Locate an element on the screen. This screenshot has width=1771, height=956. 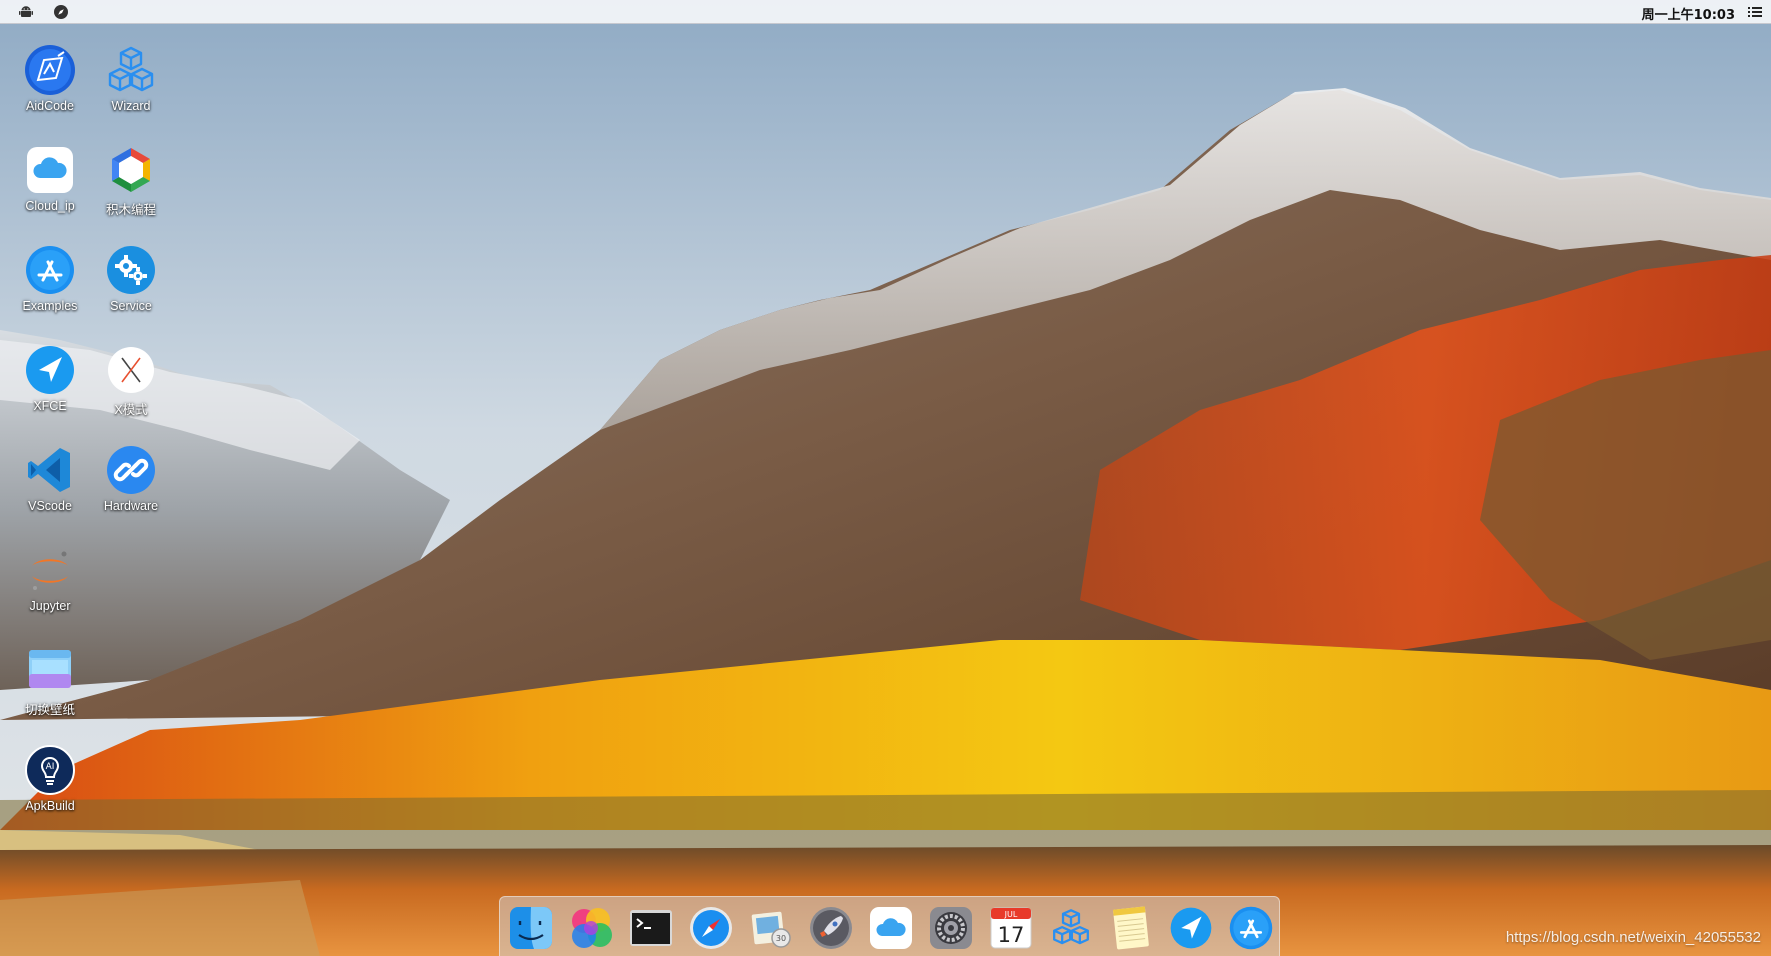
preview-icon: 30 is located at coordinates (771, 929).